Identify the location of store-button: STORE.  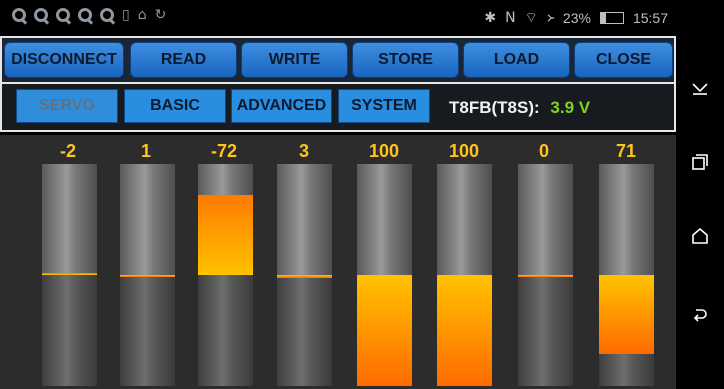
(405, 60).